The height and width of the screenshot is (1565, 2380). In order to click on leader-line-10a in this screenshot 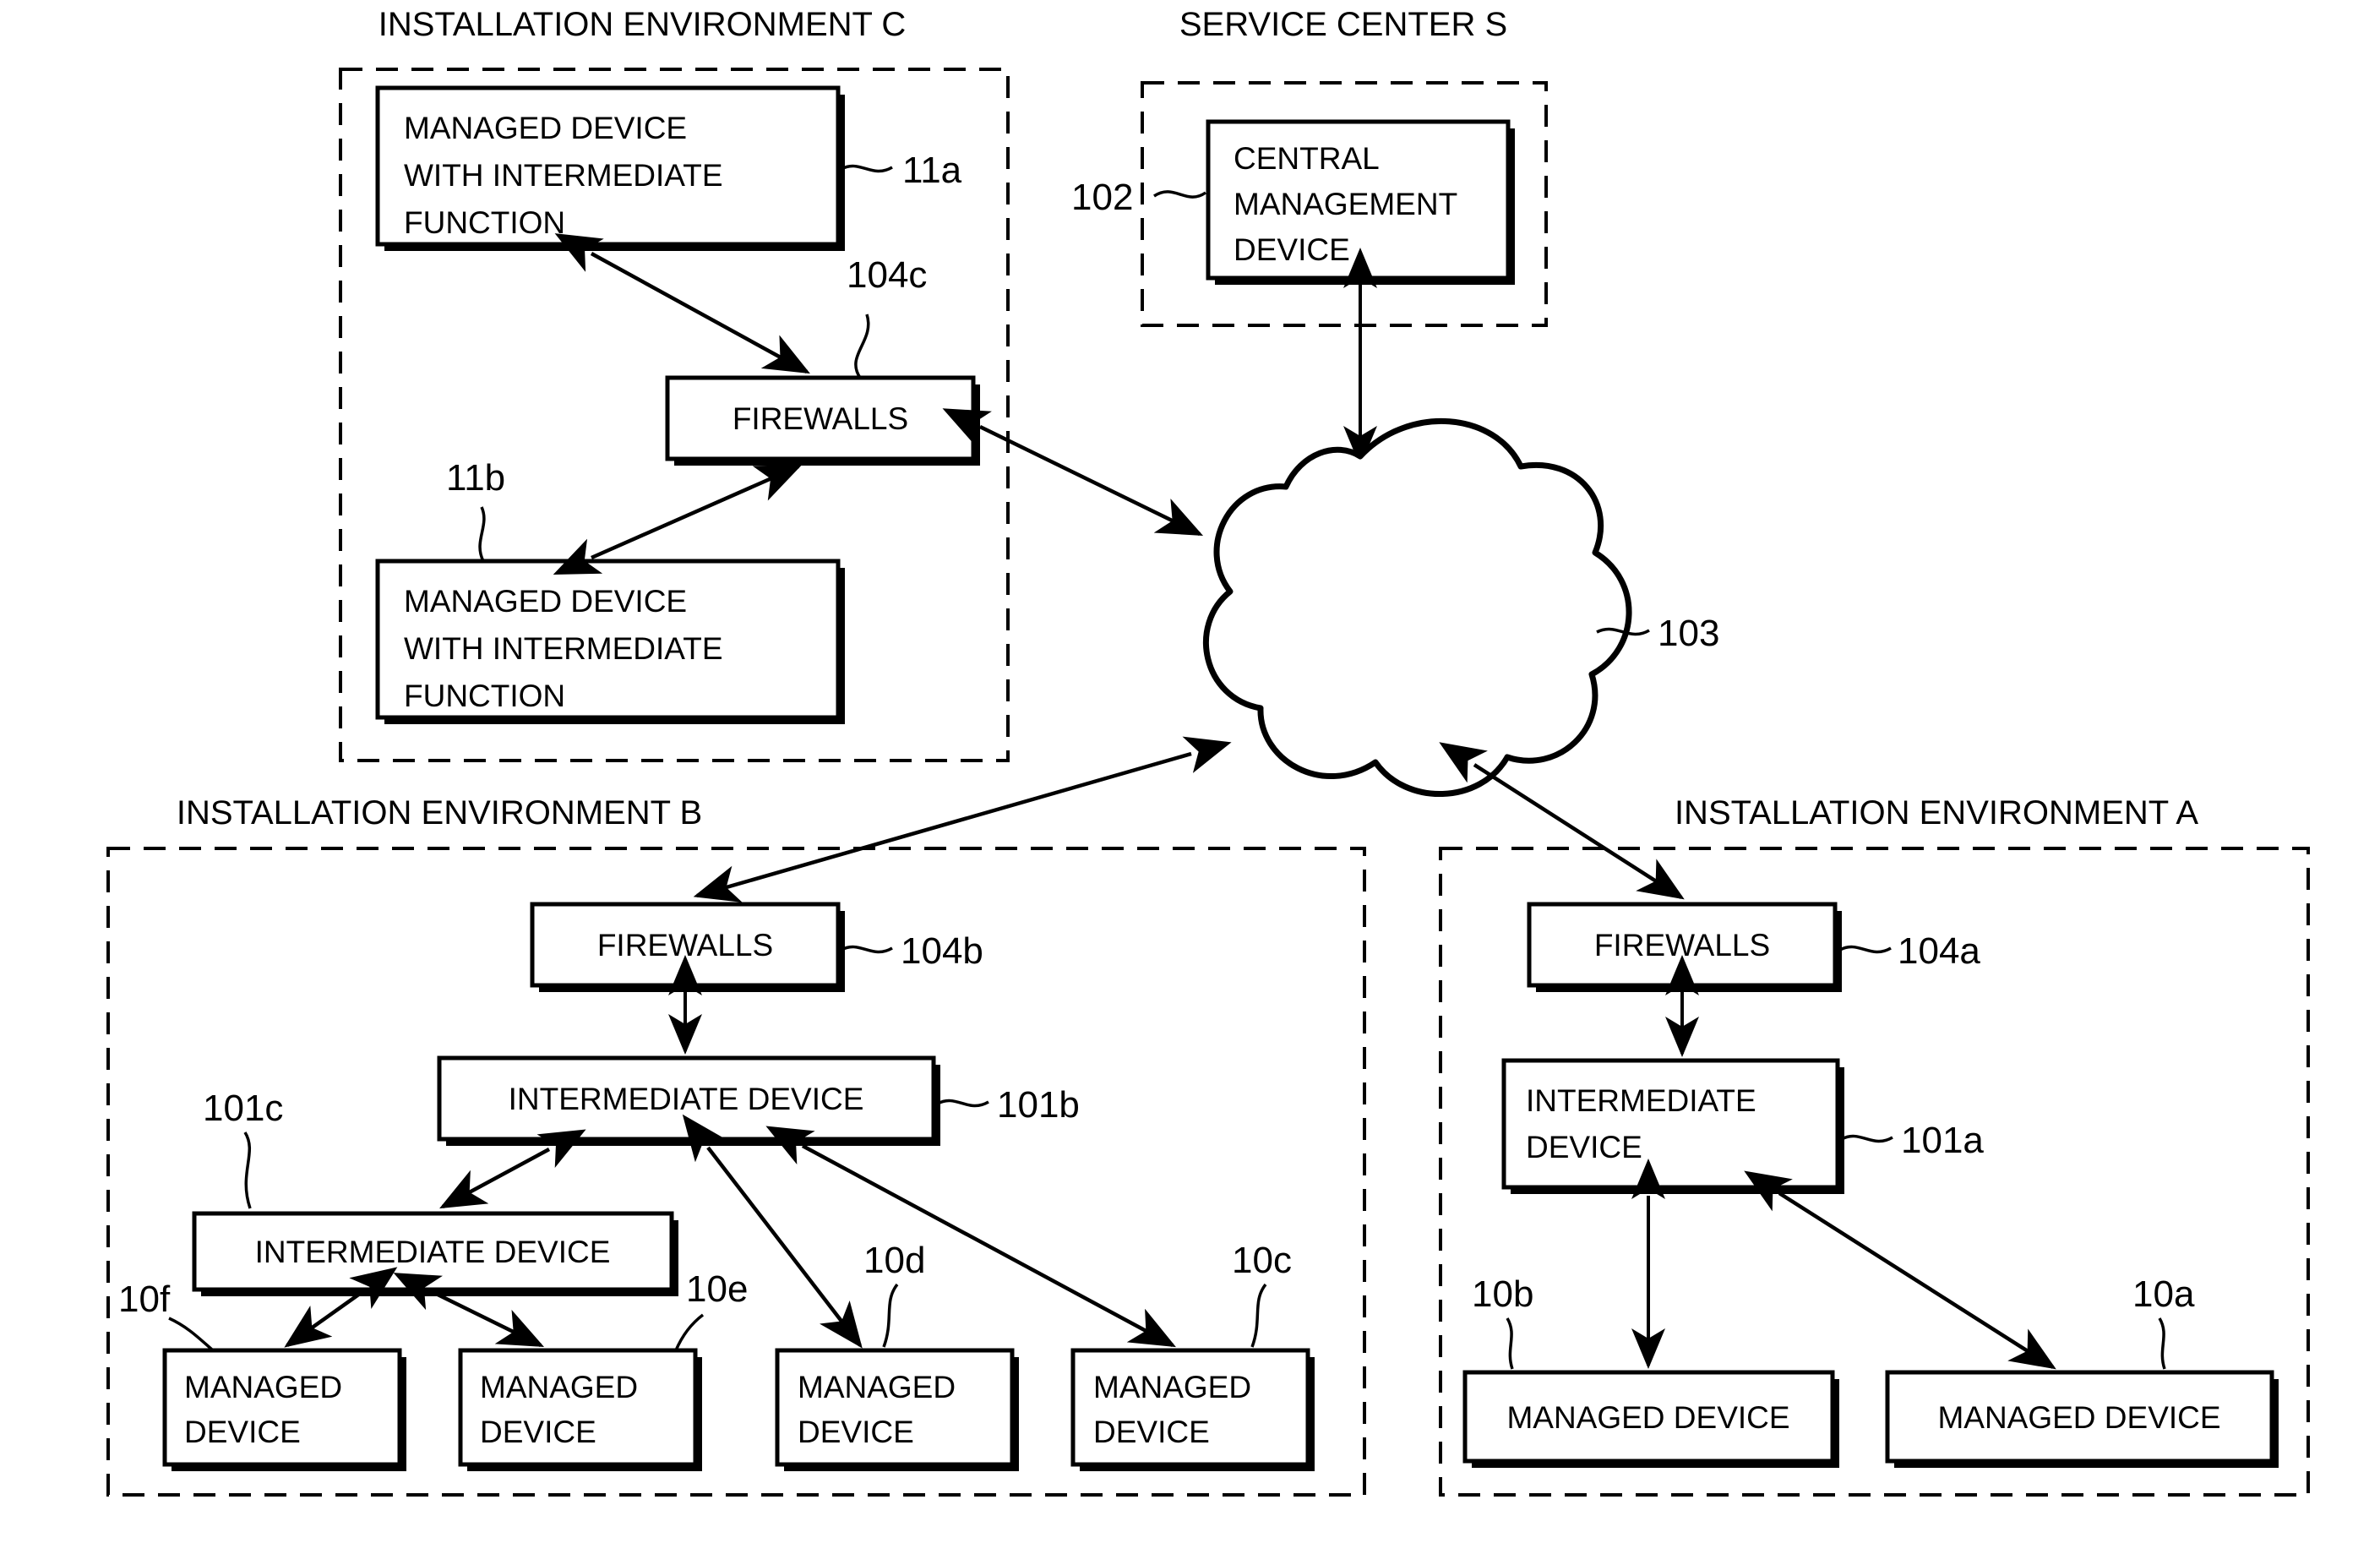, I will do `click(2162, 1343)`.